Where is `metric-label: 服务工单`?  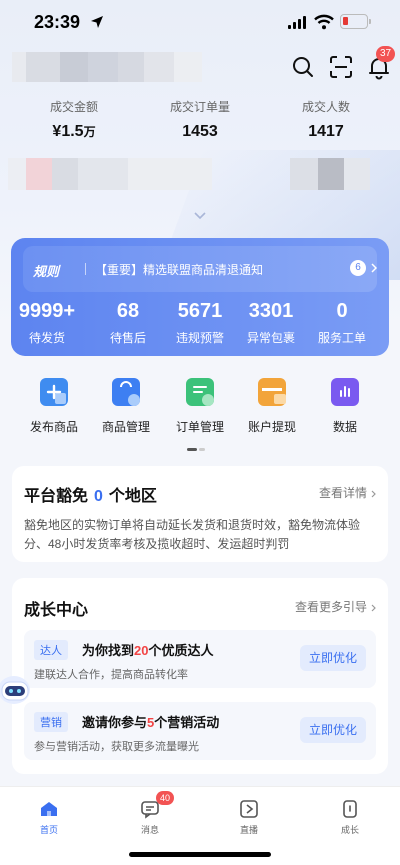
metric-label: 服务工单 is located at coordinates (341, 338).